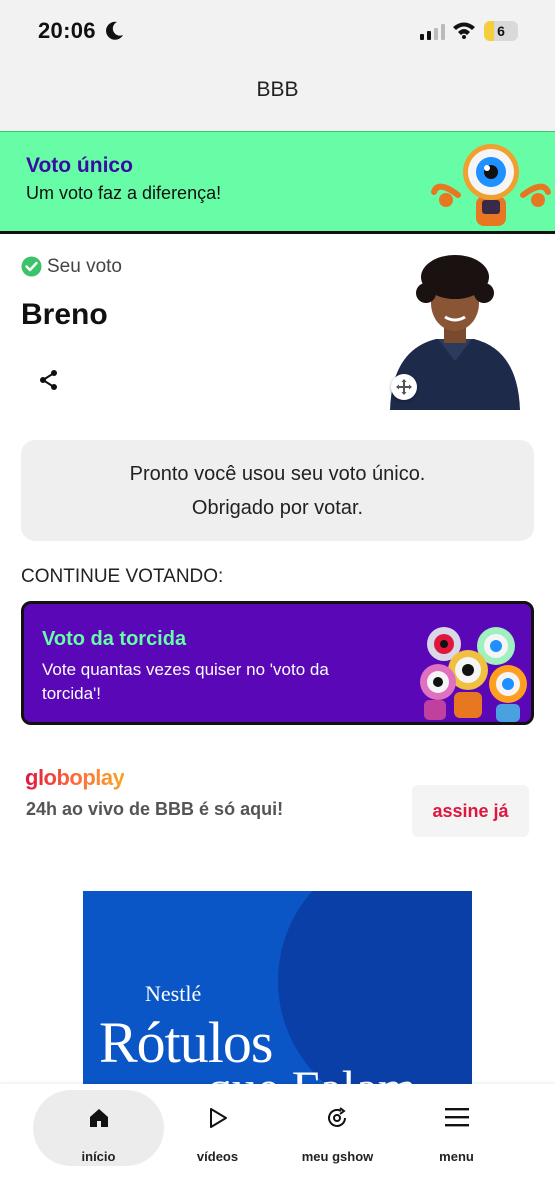  I want to click on banner-title: Voto único, so click(79, 165).